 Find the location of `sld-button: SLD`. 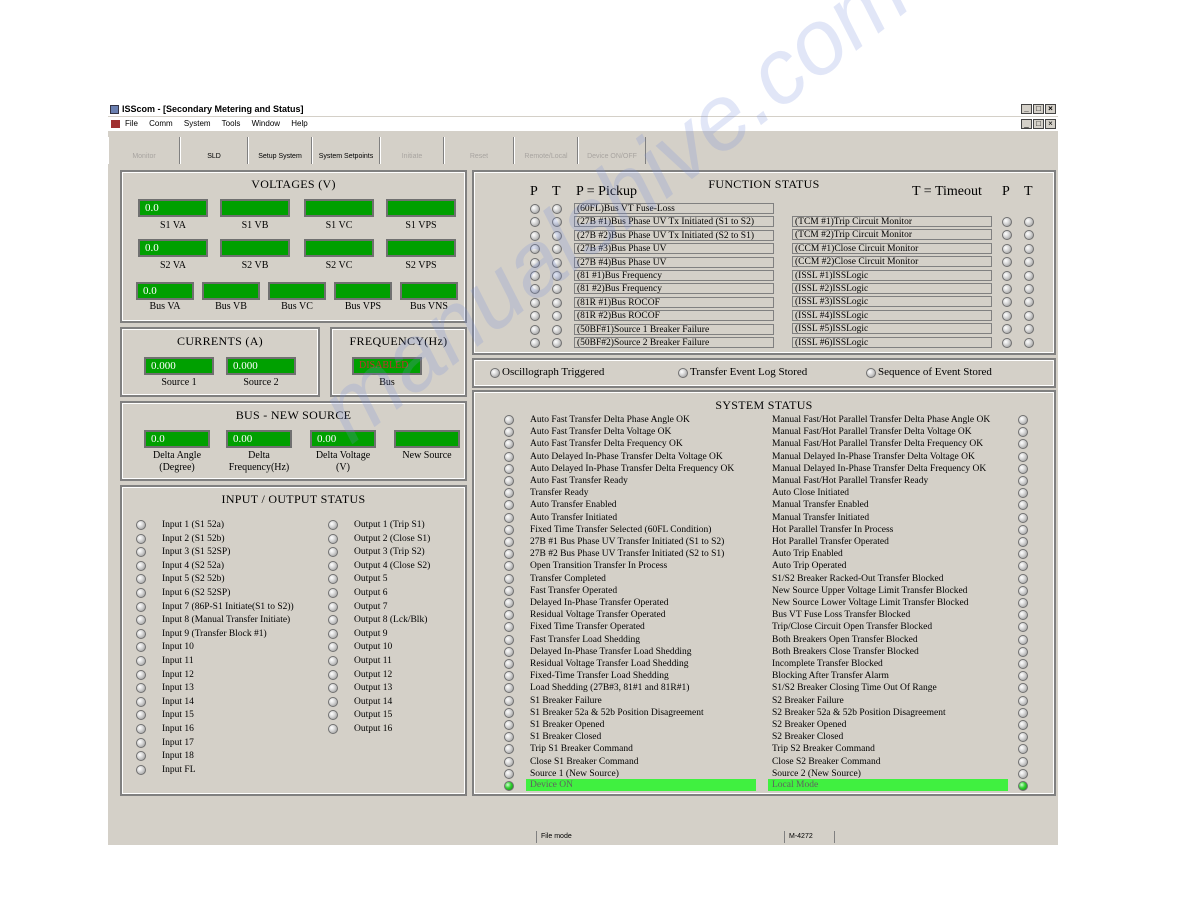

sld-button: SLD is located at coordinates (214, 150).